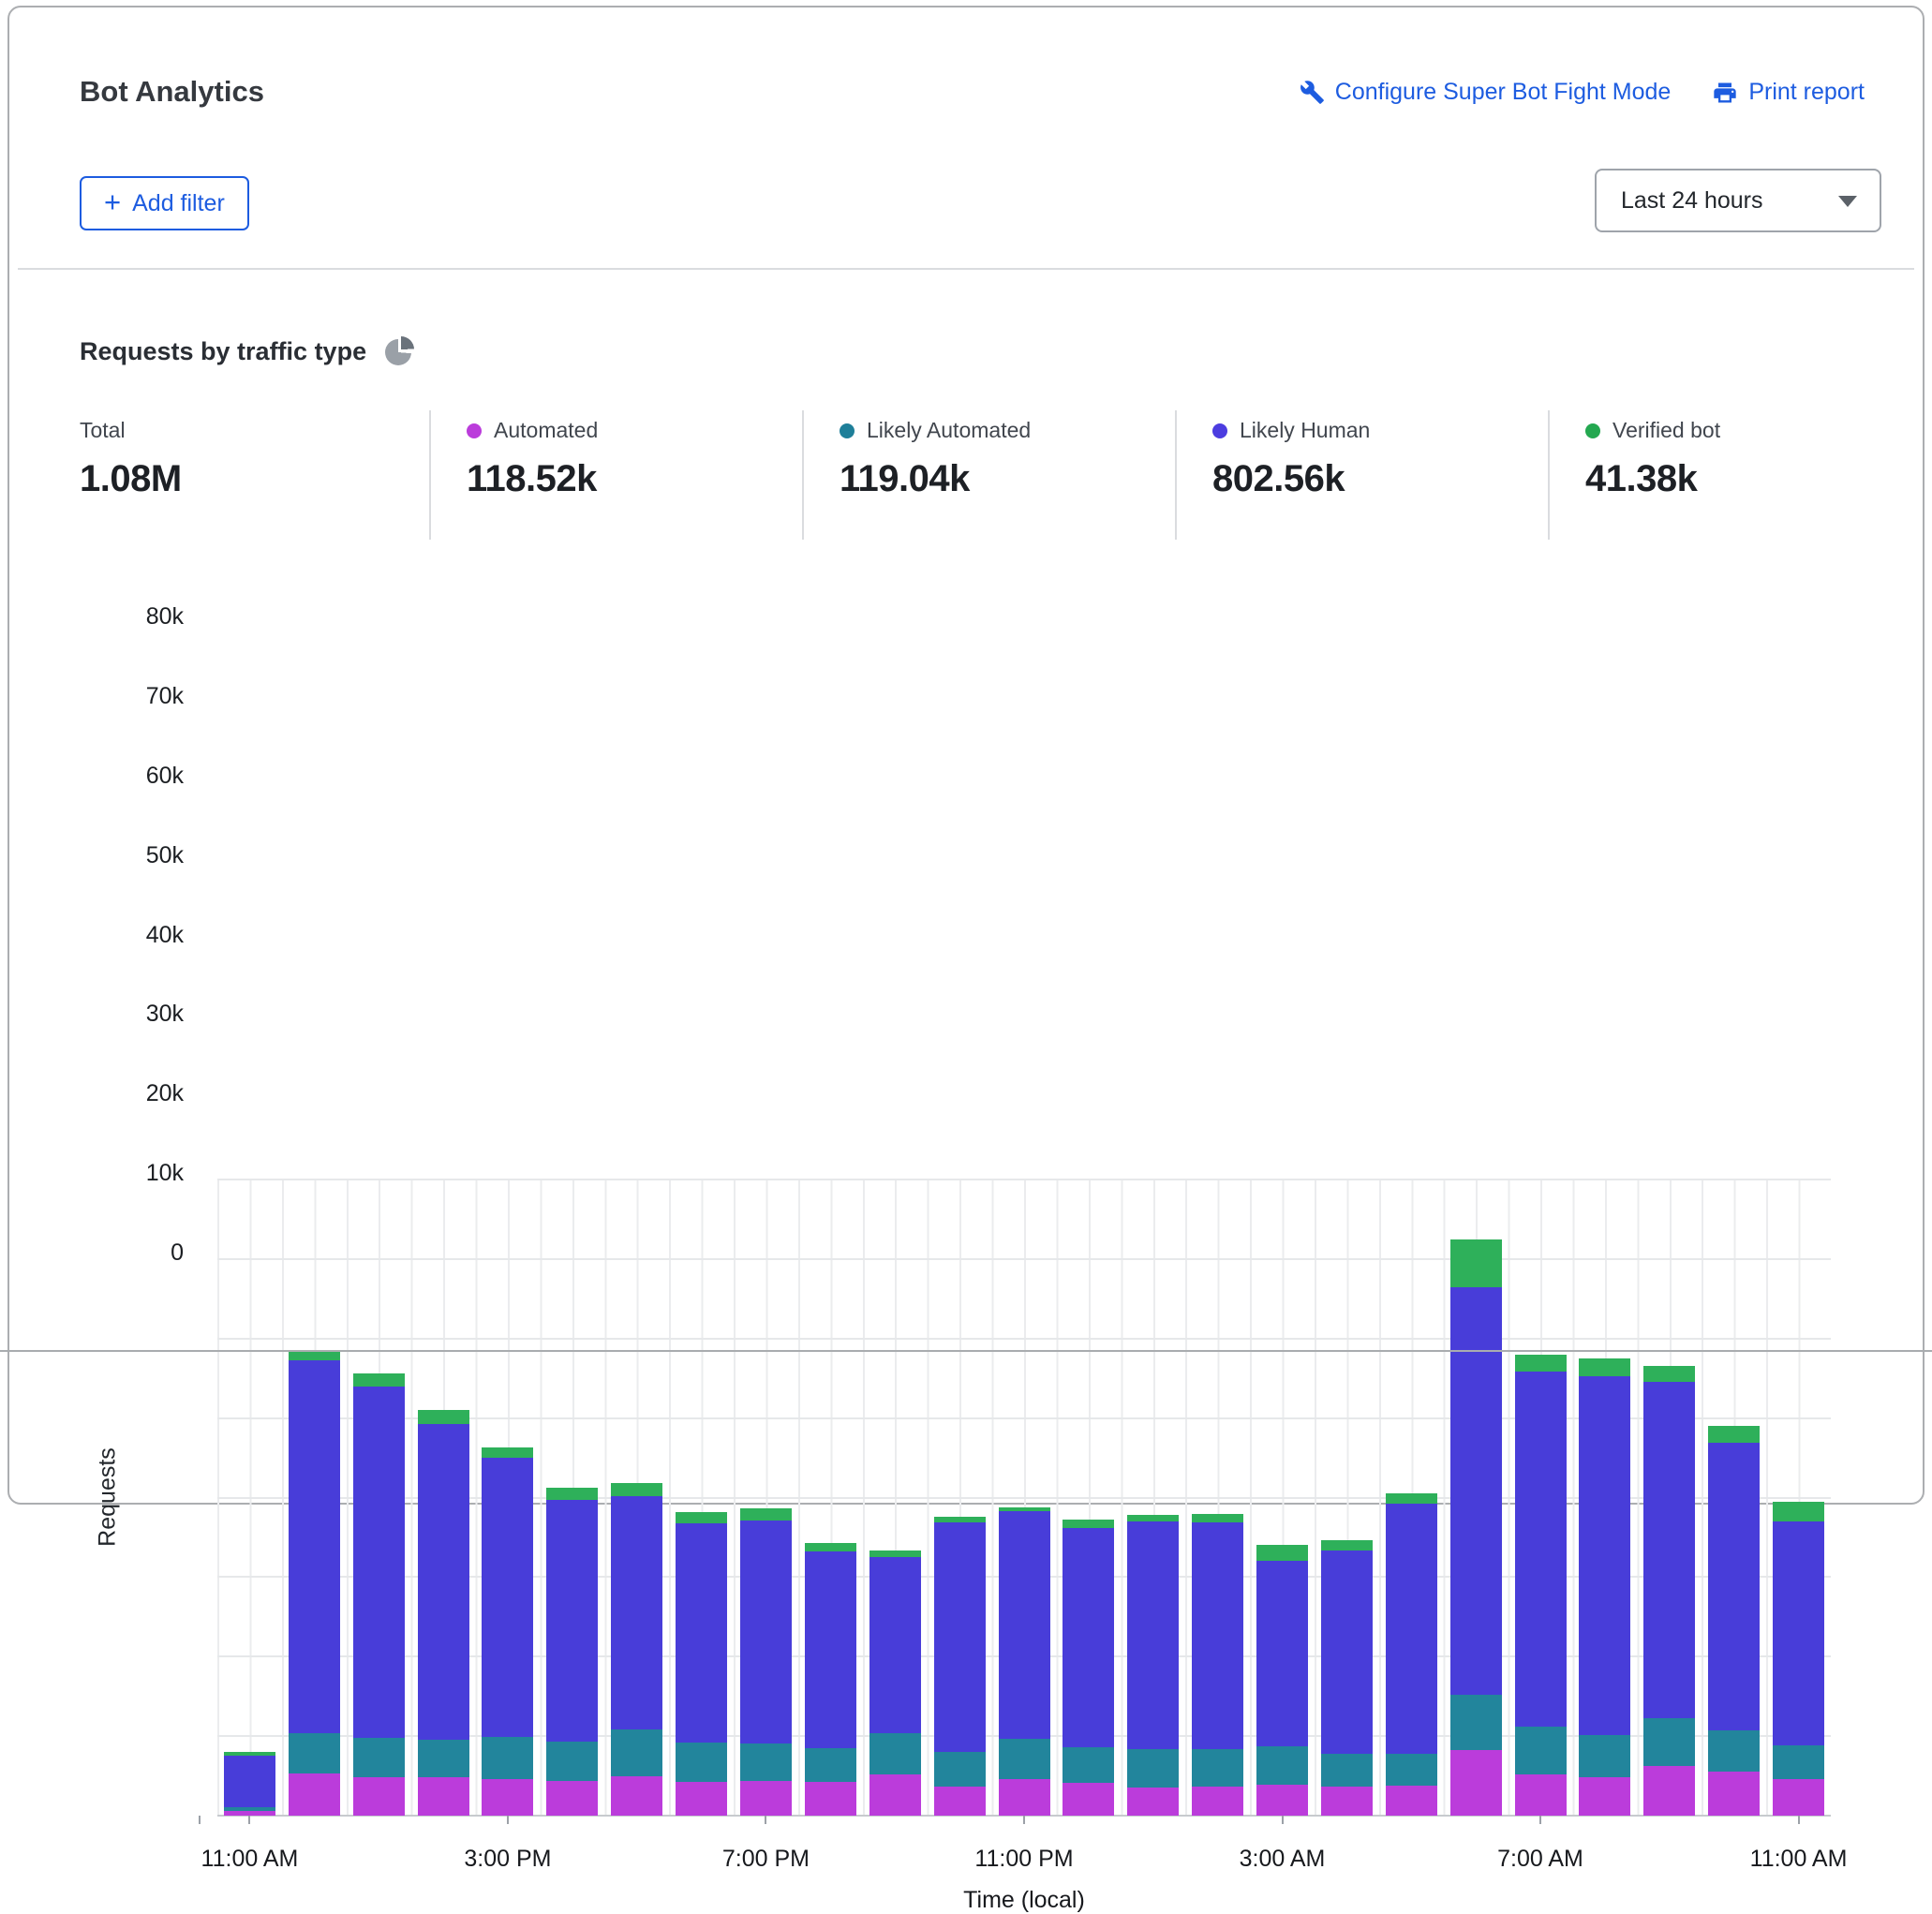  I want to click on configure-super-bot-fight-mode-link: Configure Super Bot Fight Mode, so click(1486, 92).